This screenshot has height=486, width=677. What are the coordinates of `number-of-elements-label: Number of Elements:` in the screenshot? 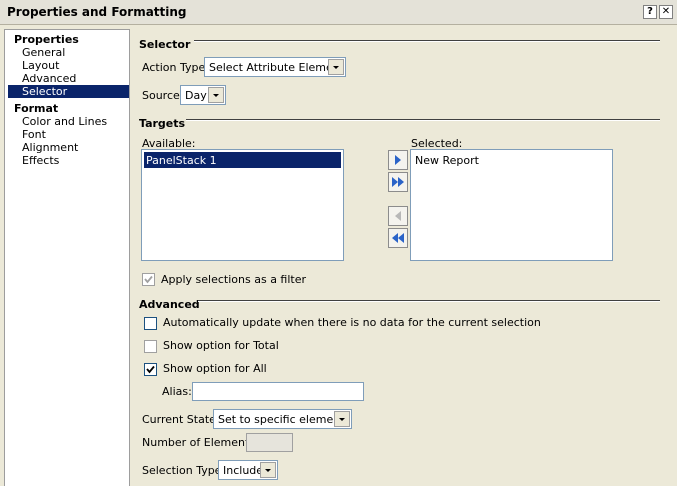 It's located at (200, 442).